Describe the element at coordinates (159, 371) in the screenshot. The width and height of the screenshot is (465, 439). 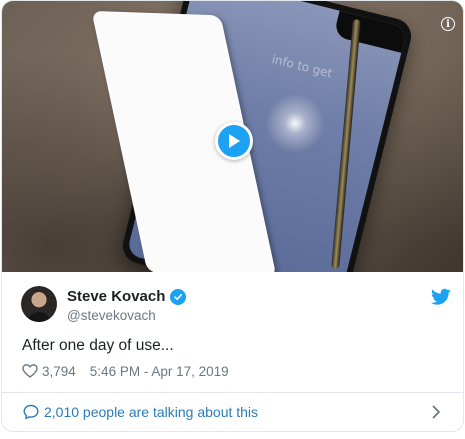
I see `tweet-timestamp: 5:46 PM - Apr 17, 2019` at that location.